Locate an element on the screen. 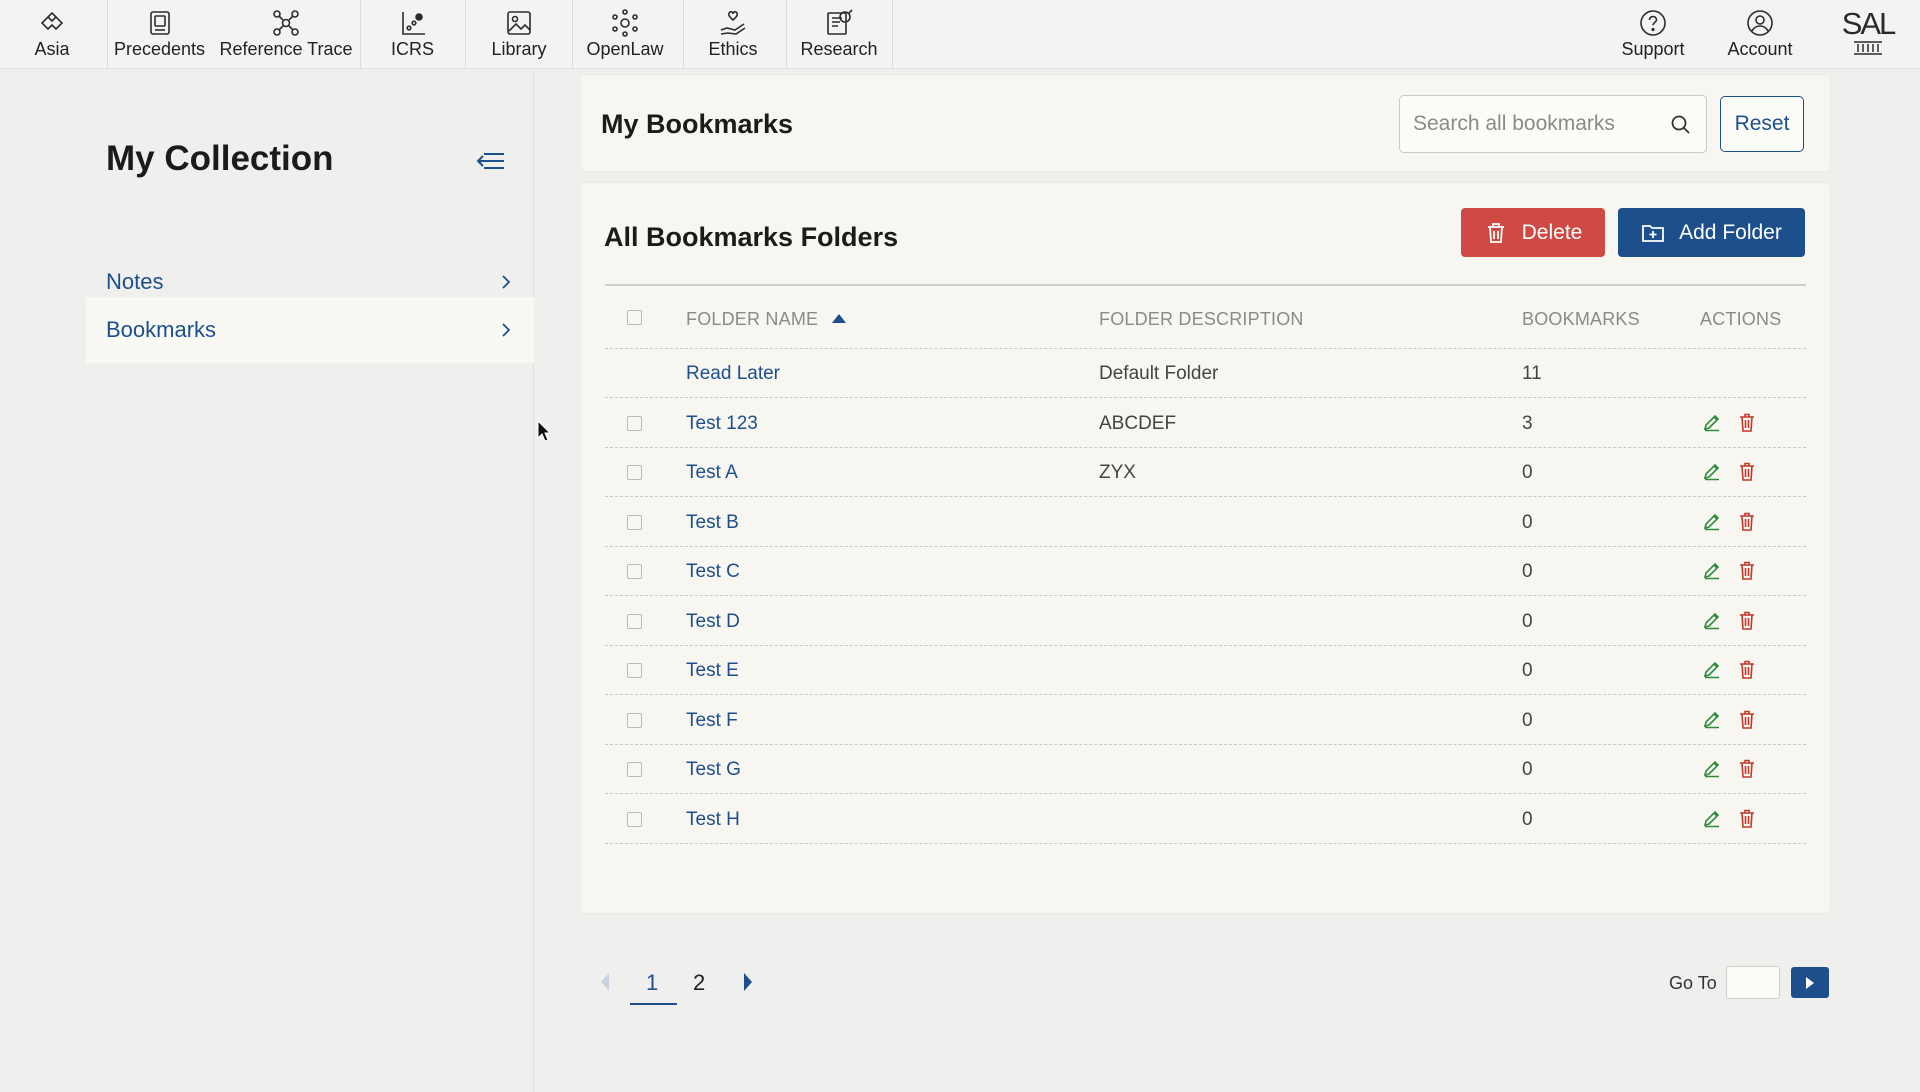 This screenshot has width=1920, height=1092. nav-item-openlaw: OpenLaw is located at coordinates (625, 34).